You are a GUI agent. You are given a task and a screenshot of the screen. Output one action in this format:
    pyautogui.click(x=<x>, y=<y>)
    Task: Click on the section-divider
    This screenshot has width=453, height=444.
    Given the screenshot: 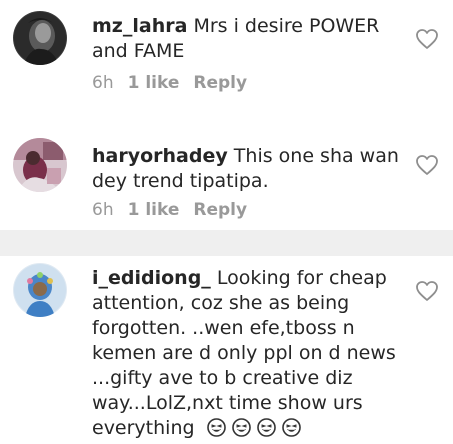 What is the action you would take?
    pyautogui.click(x=226, y=243)
    